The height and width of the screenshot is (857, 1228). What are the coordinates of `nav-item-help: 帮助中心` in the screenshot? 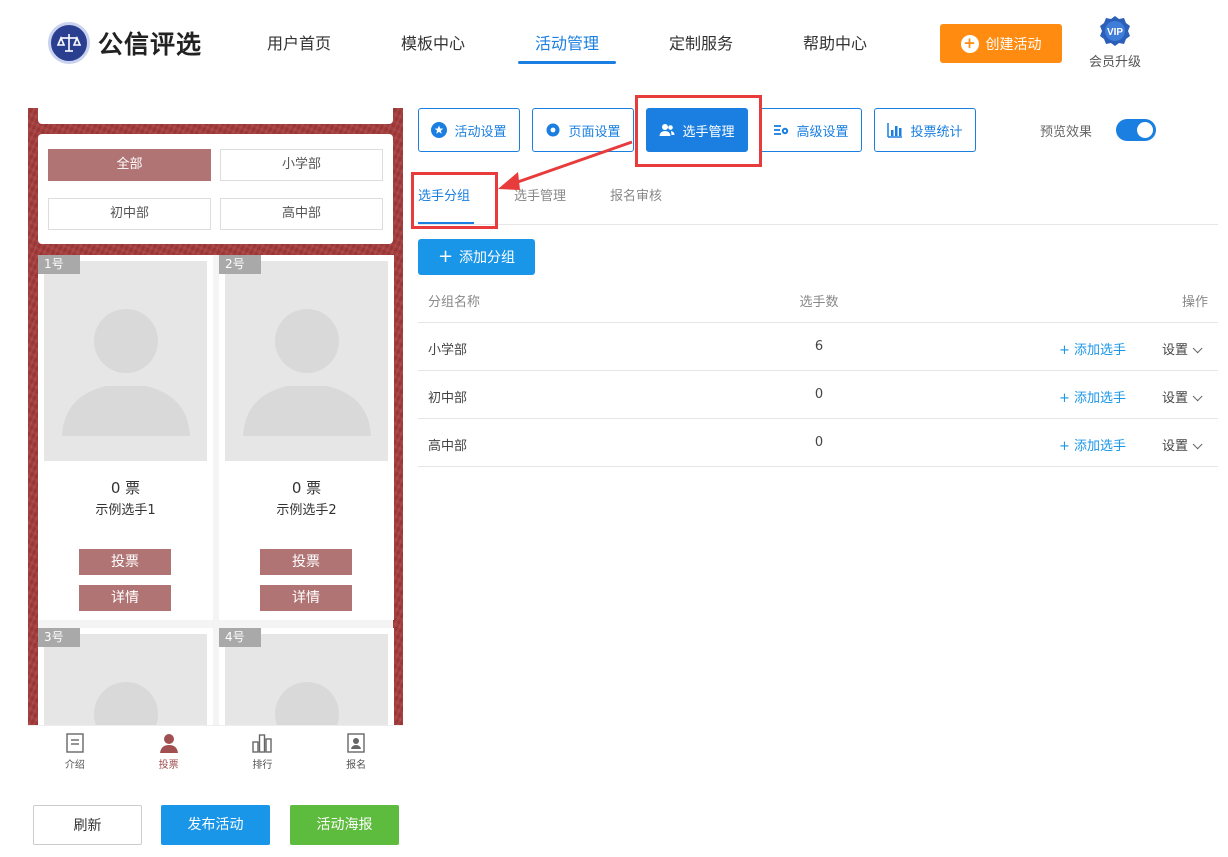 It's located at (835, 45).